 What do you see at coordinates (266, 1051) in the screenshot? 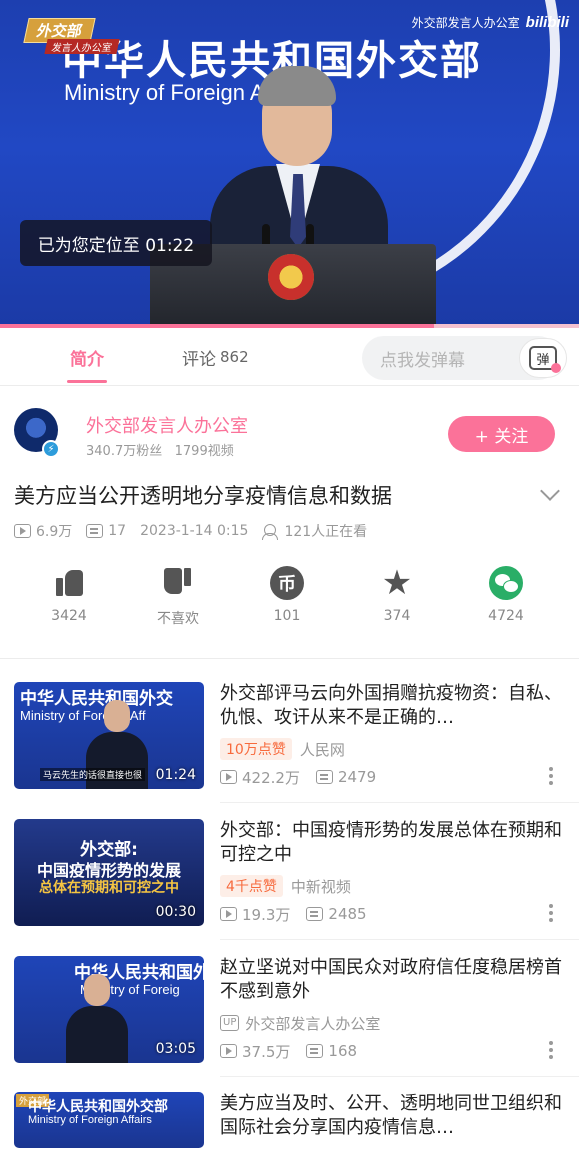
I see `related-views: 37.5万` at bounding box center [266, 1051].